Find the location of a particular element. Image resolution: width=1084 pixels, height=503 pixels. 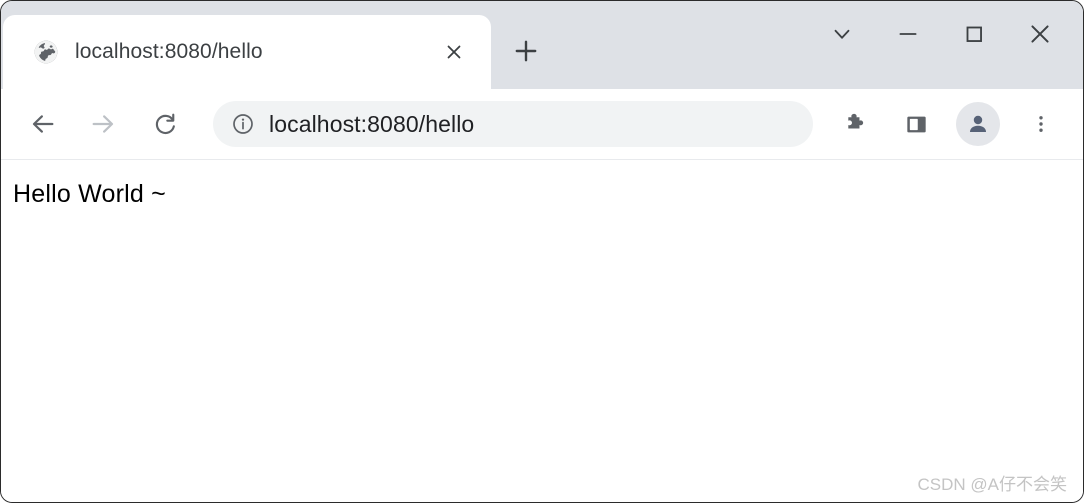

forward-button is located at coordinates (103, 124).